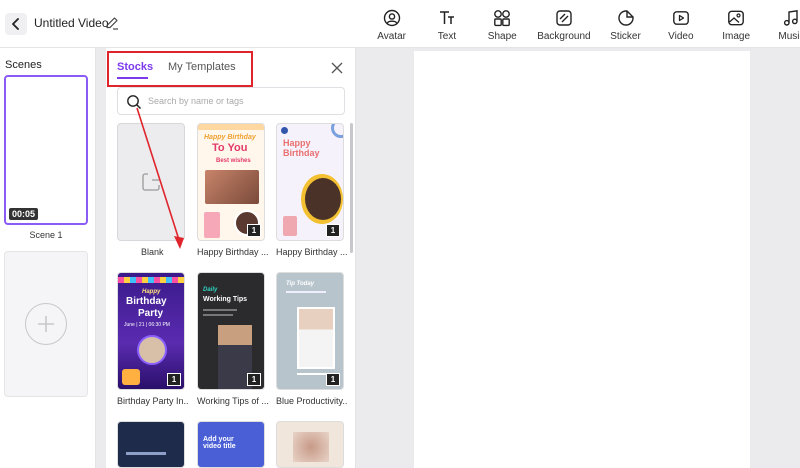 The width and height of the screenshot is (800, 468). Describe the element at coordinates (233, 161) in the screenshot. I see `card-wish: Best wishes` at that location.